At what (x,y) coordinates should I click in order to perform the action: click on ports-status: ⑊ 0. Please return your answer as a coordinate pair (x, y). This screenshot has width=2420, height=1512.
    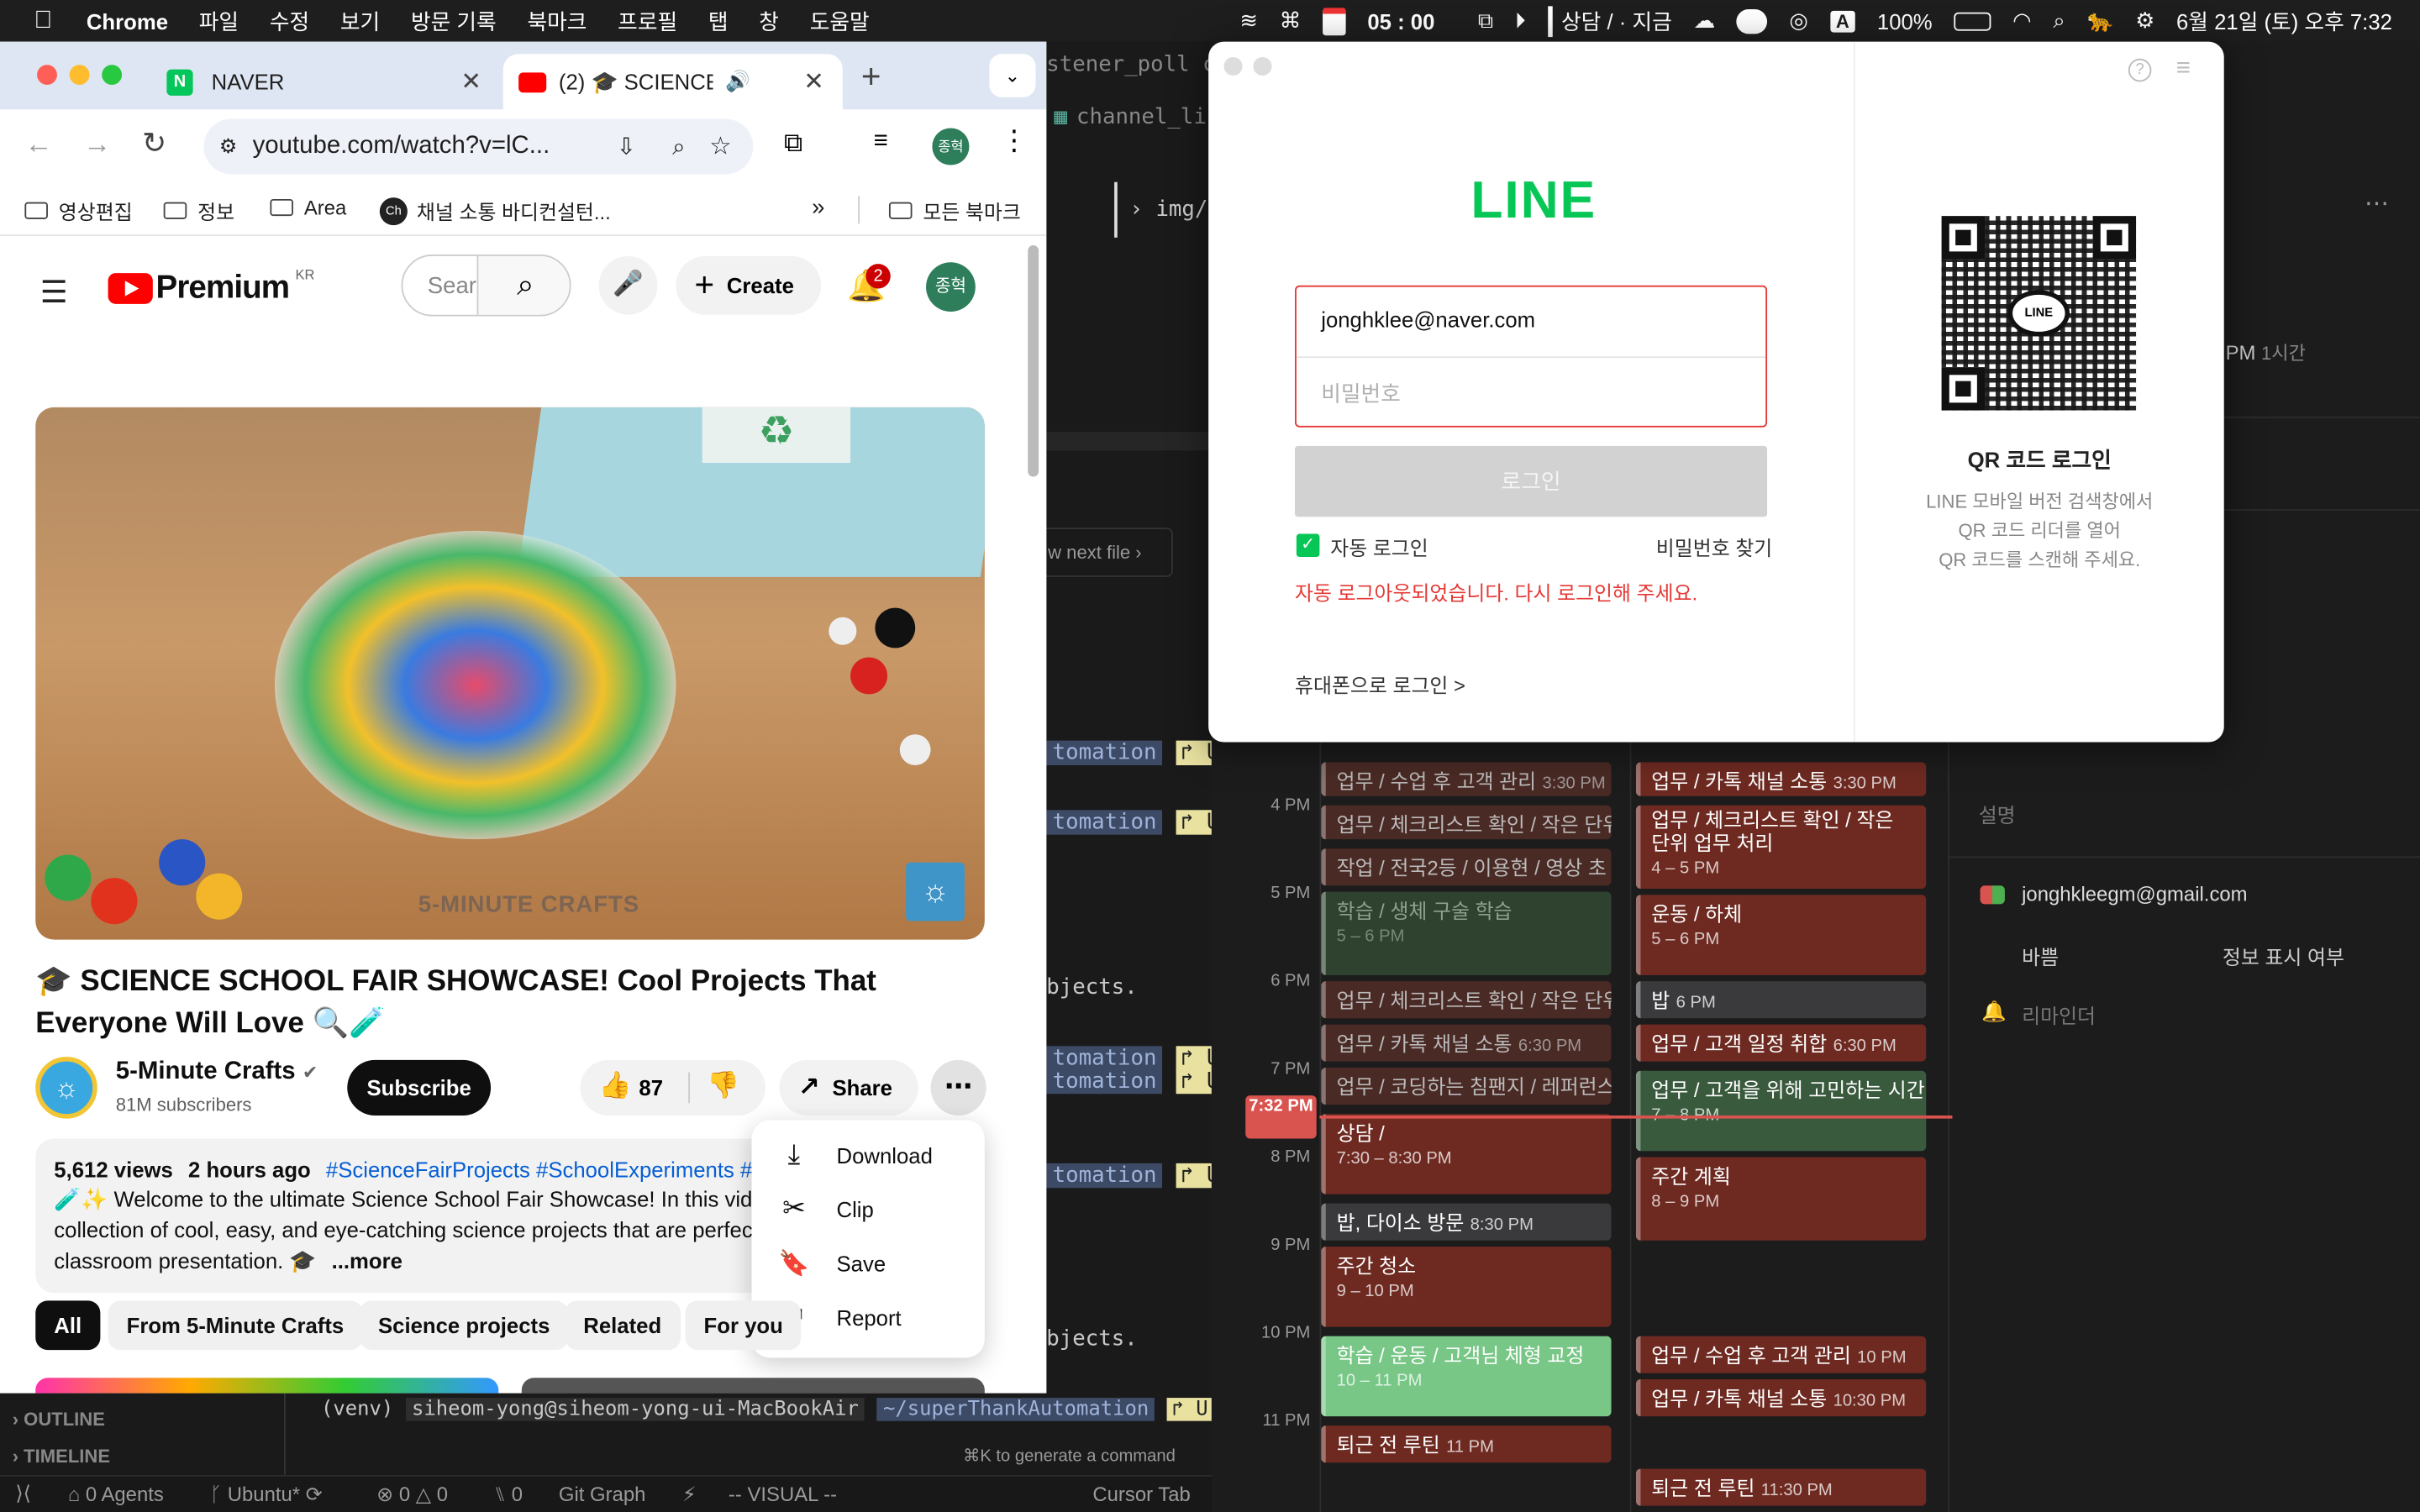
    Looking at the image, I should click on (509, 1494).